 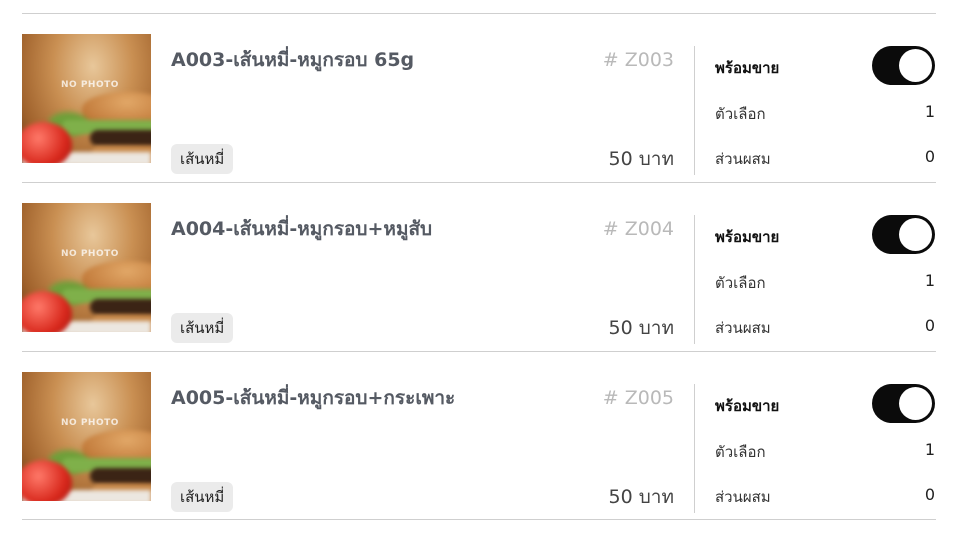 What do you see at coordinates (638, 60) in the screenshot?
I see `product-code: # Z003` at bounding box center [638, 60].